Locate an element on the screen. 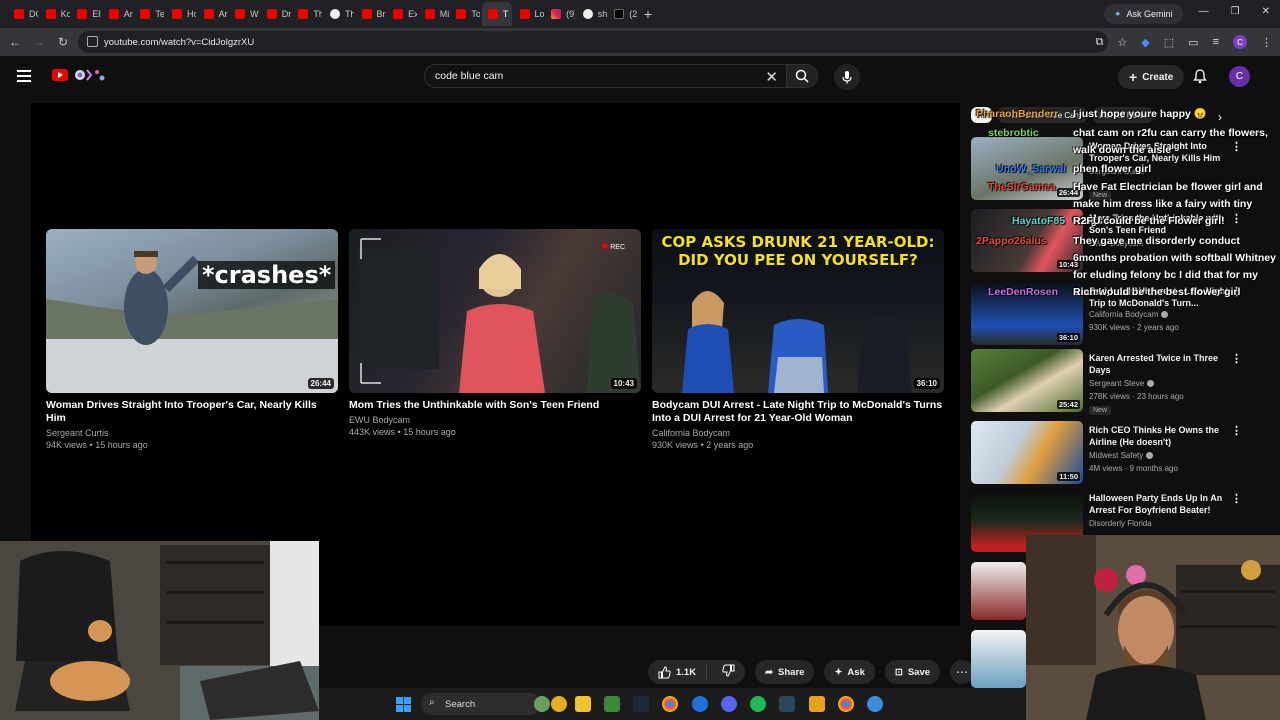  end-screen-thumbnail: REC 10:43 is located at coordinates (495, 311).